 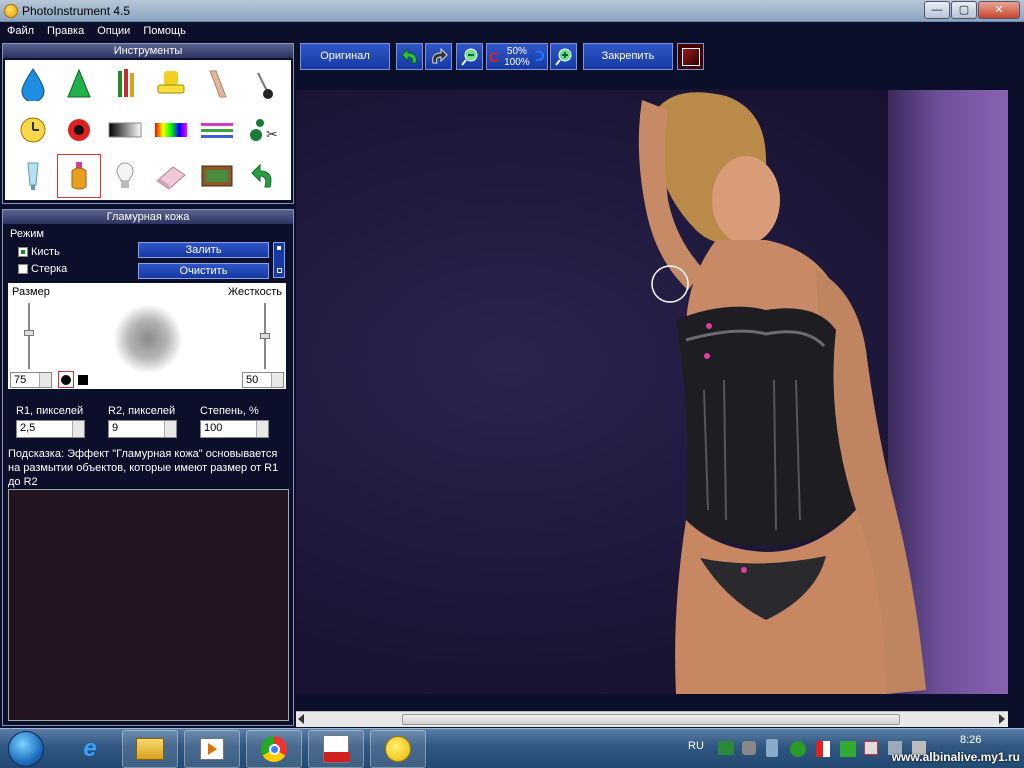 I want to click on zoom-increase-icon: Ↄ, so click(x=540, y=56).